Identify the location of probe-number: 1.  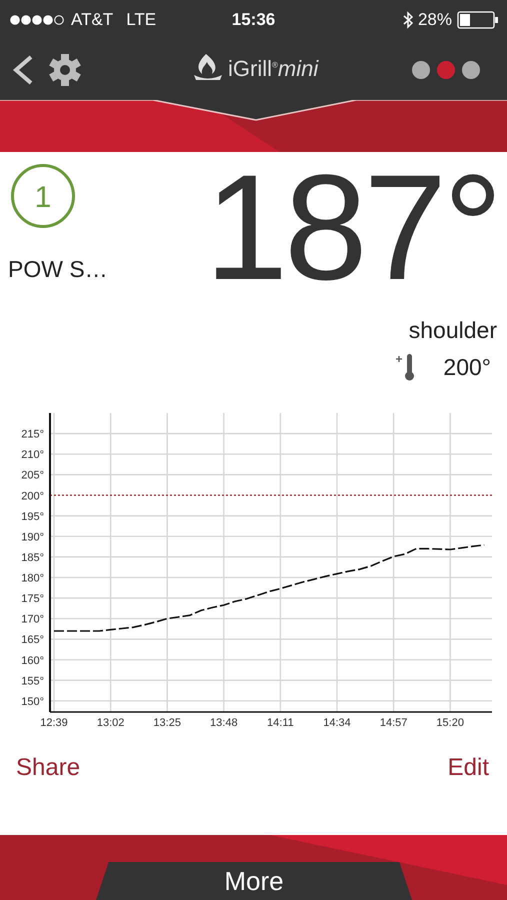
(43, 196).